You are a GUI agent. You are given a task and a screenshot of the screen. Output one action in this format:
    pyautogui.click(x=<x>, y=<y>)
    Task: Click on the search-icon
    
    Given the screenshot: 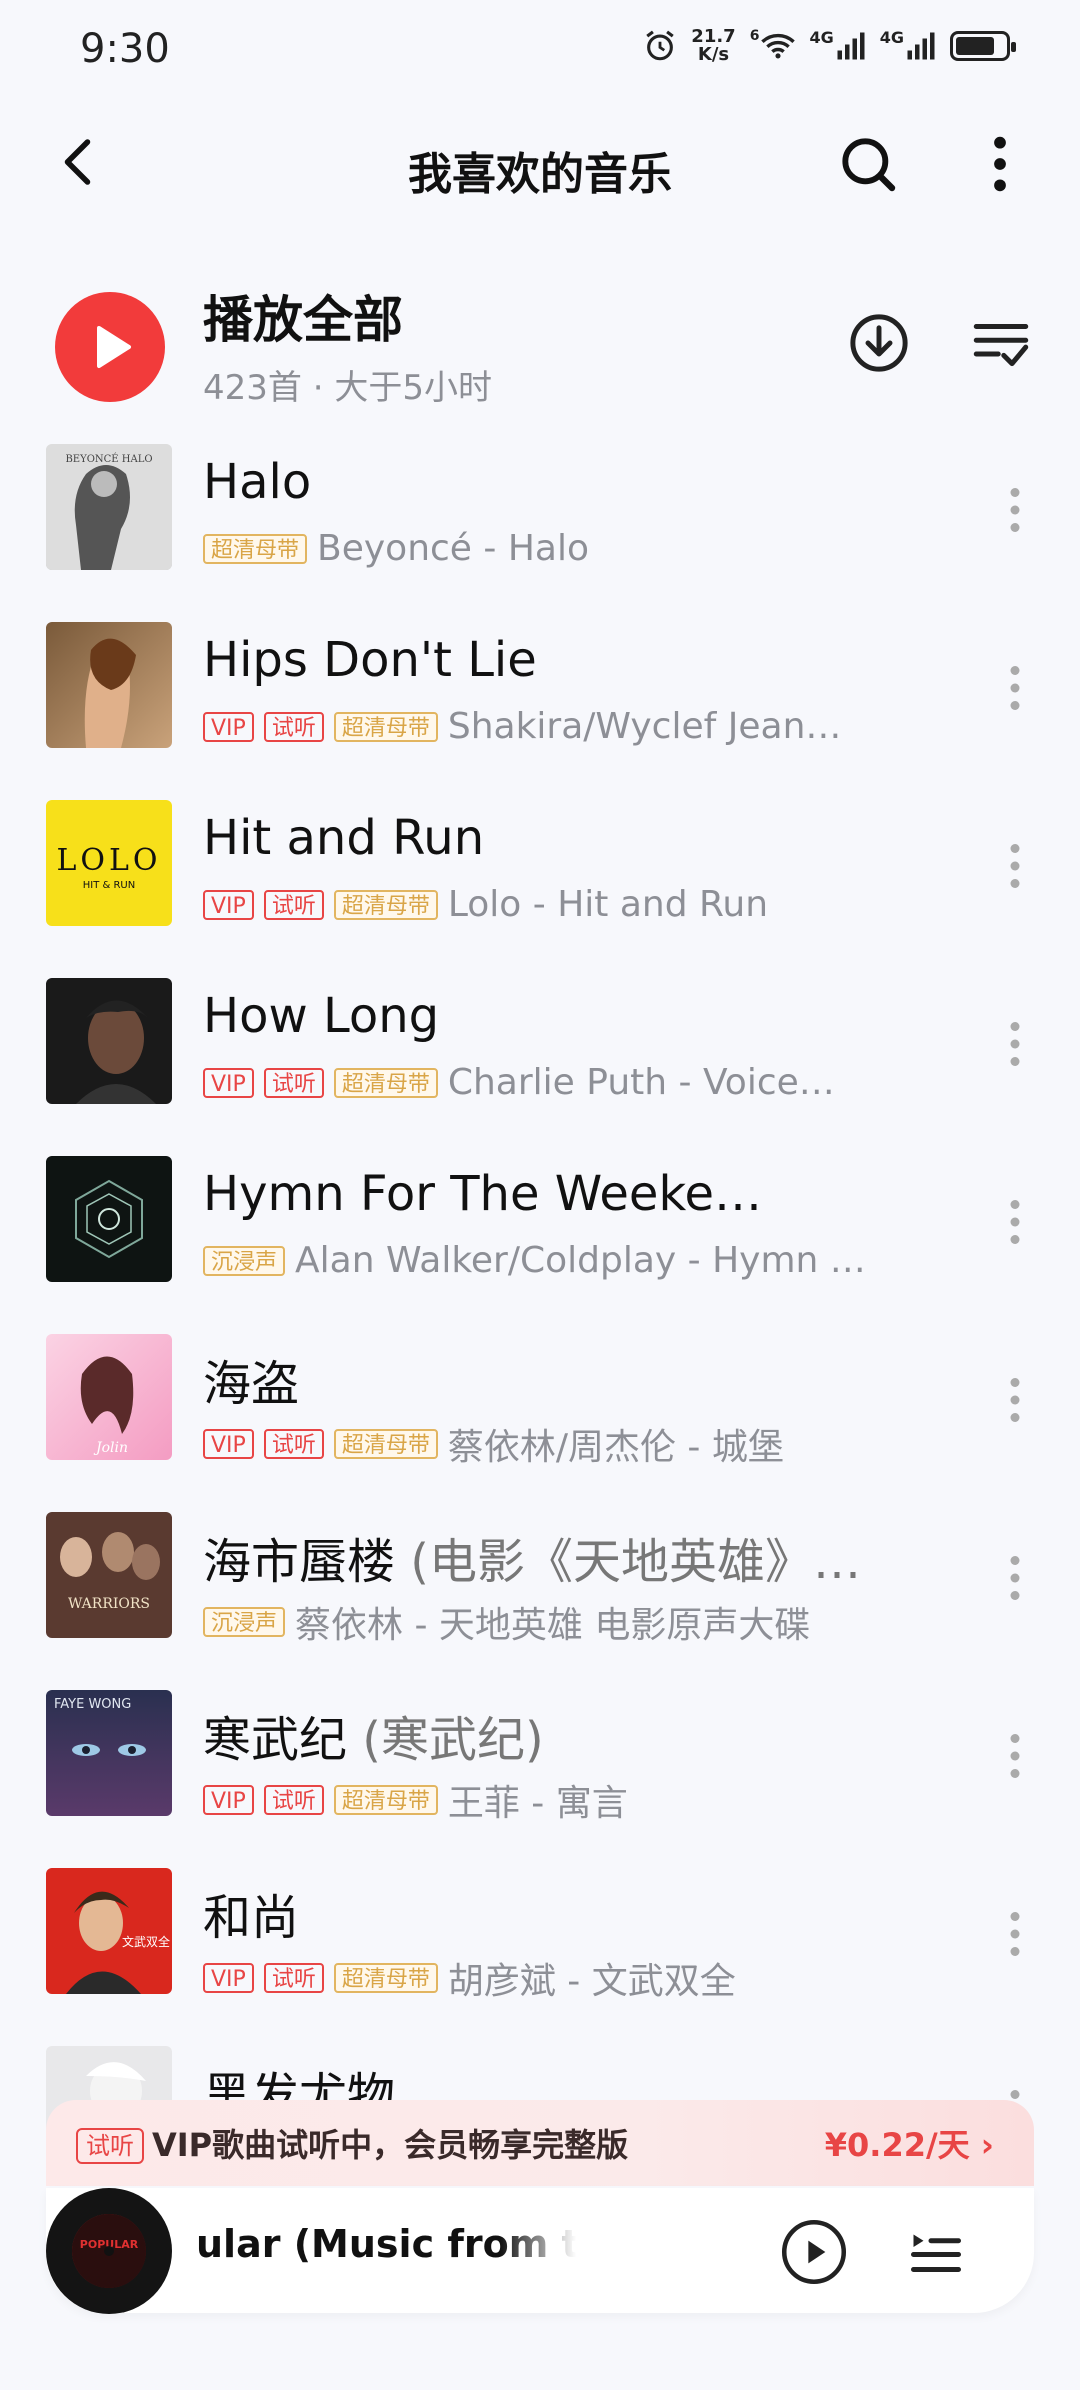 What is the action you would take?
    pyautogui.click(x=868, y=164)
    